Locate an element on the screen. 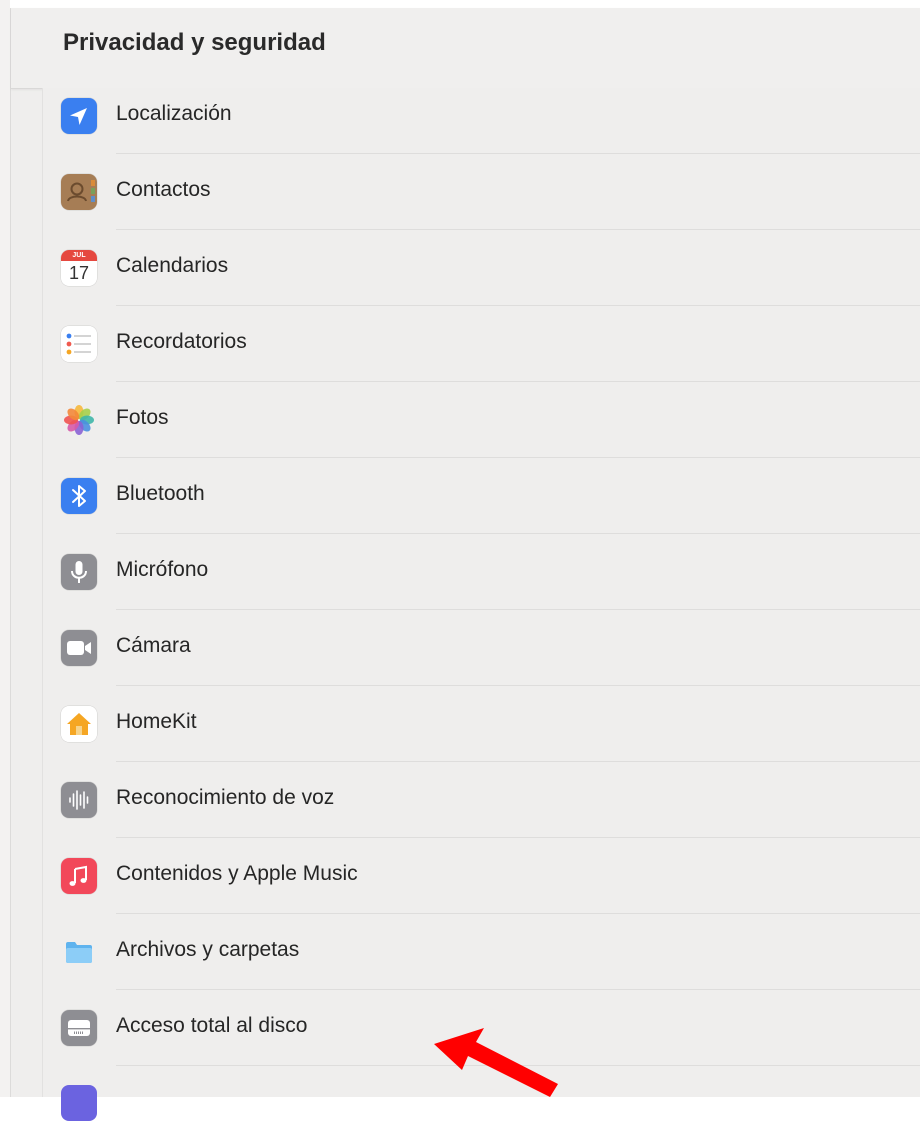 The width and height of the screenshot is (920, 1121). list-item-label: Recordatorios is located at coordinates (181, 341).